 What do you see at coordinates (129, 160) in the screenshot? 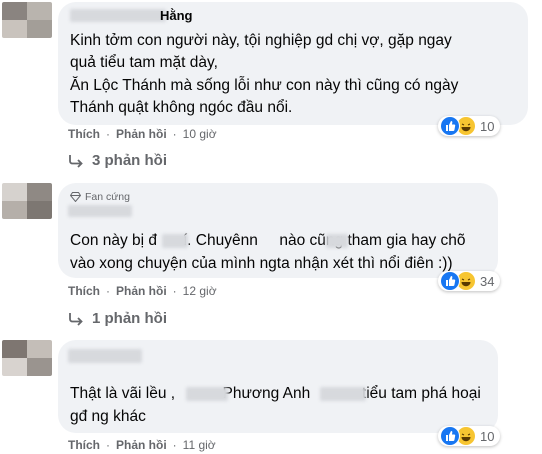
I see `replies-count-label: 3 phản hồi` at bounding box center [129, 160].